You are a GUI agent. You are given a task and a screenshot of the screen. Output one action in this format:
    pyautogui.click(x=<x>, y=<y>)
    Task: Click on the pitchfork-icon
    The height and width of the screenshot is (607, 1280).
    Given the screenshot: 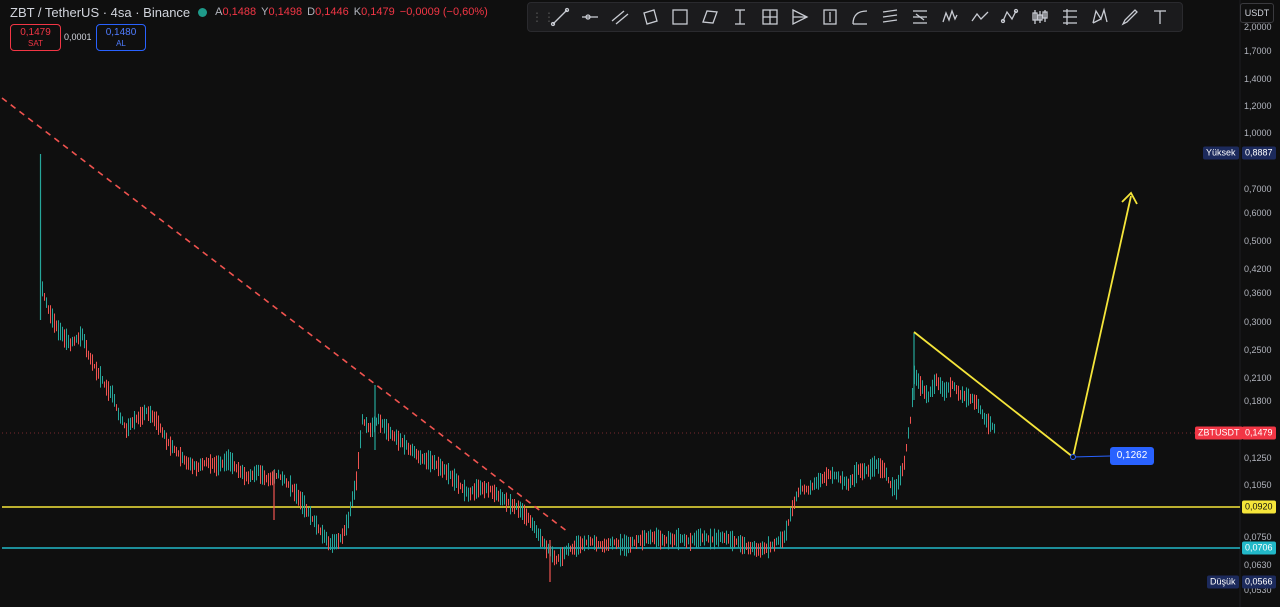 What is the action you would take?
    pyautogui.click(x=950, y=17)
    